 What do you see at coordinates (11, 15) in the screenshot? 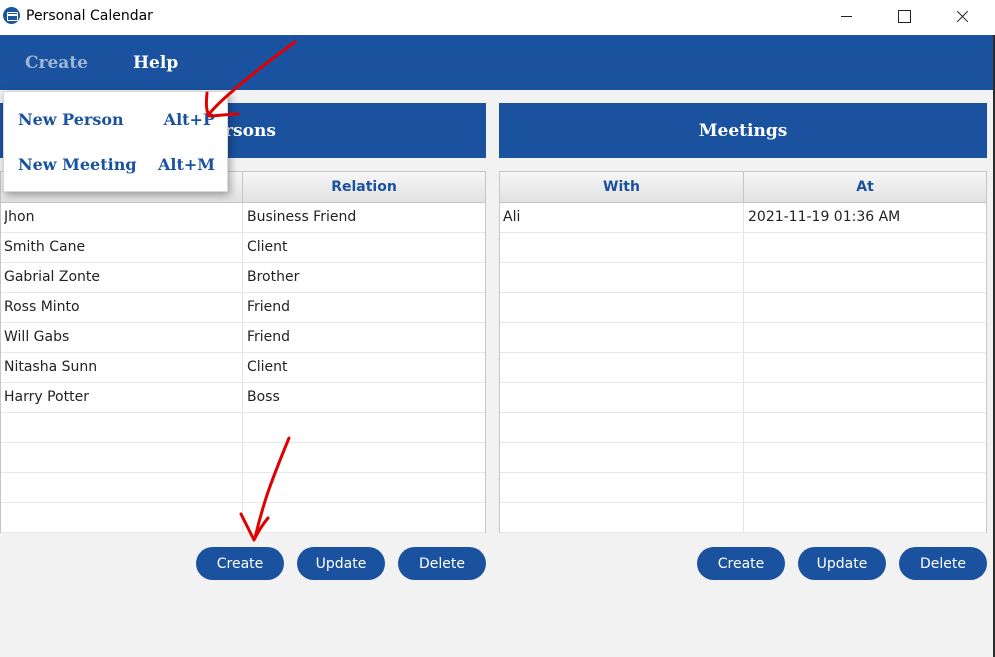
I see `calendar-icon` at bounding box center [11, 15].